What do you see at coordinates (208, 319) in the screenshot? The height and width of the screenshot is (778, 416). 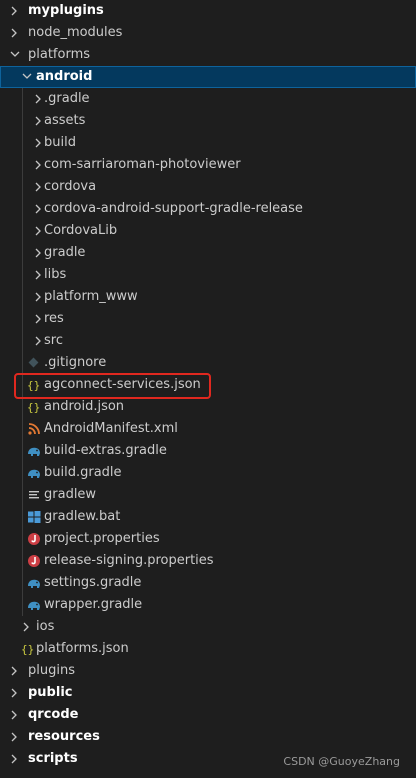 I see `folder-item-res: res` at bounding box center [208, 319].